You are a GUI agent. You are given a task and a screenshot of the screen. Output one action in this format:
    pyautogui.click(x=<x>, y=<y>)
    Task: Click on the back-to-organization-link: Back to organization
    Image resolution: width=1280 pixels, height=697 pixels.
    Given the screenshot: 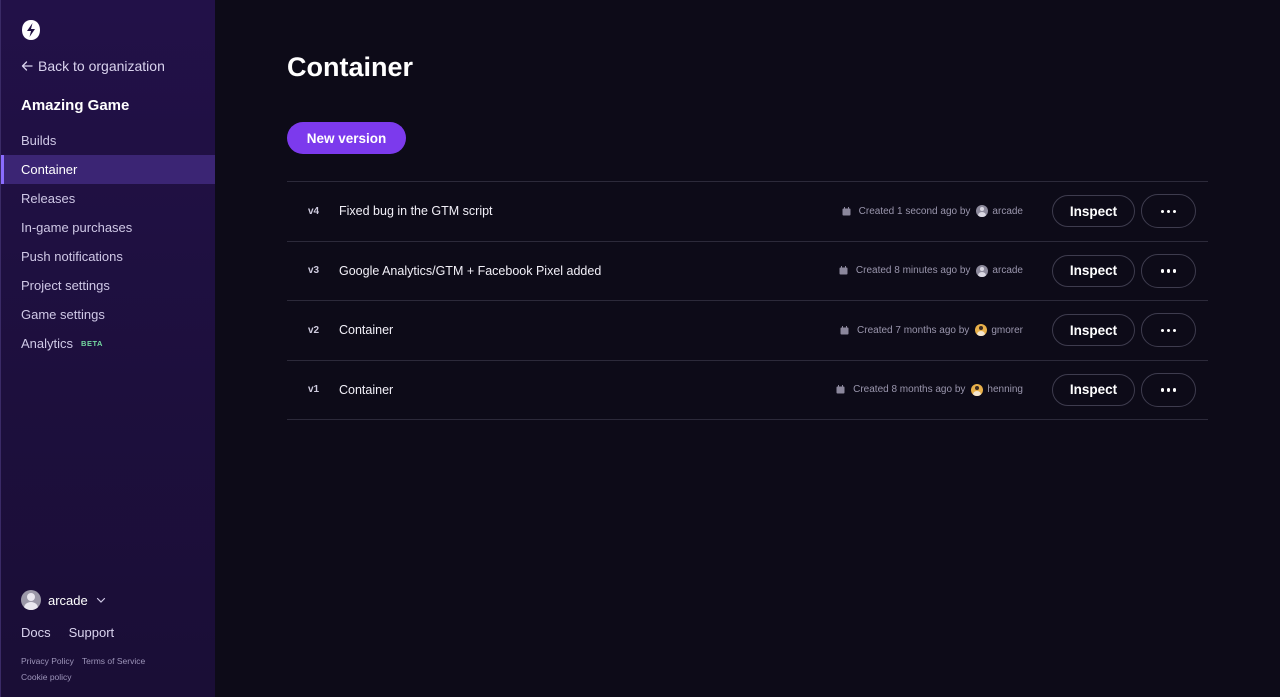 What is the action you would take?
    pyautogui.click(x=93, y=66)
    